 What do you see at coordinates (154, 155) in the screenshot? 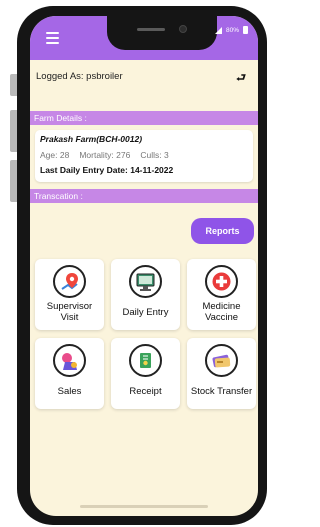
I see `farm-culls: Culls: 3` at bounding box center [154, 155].